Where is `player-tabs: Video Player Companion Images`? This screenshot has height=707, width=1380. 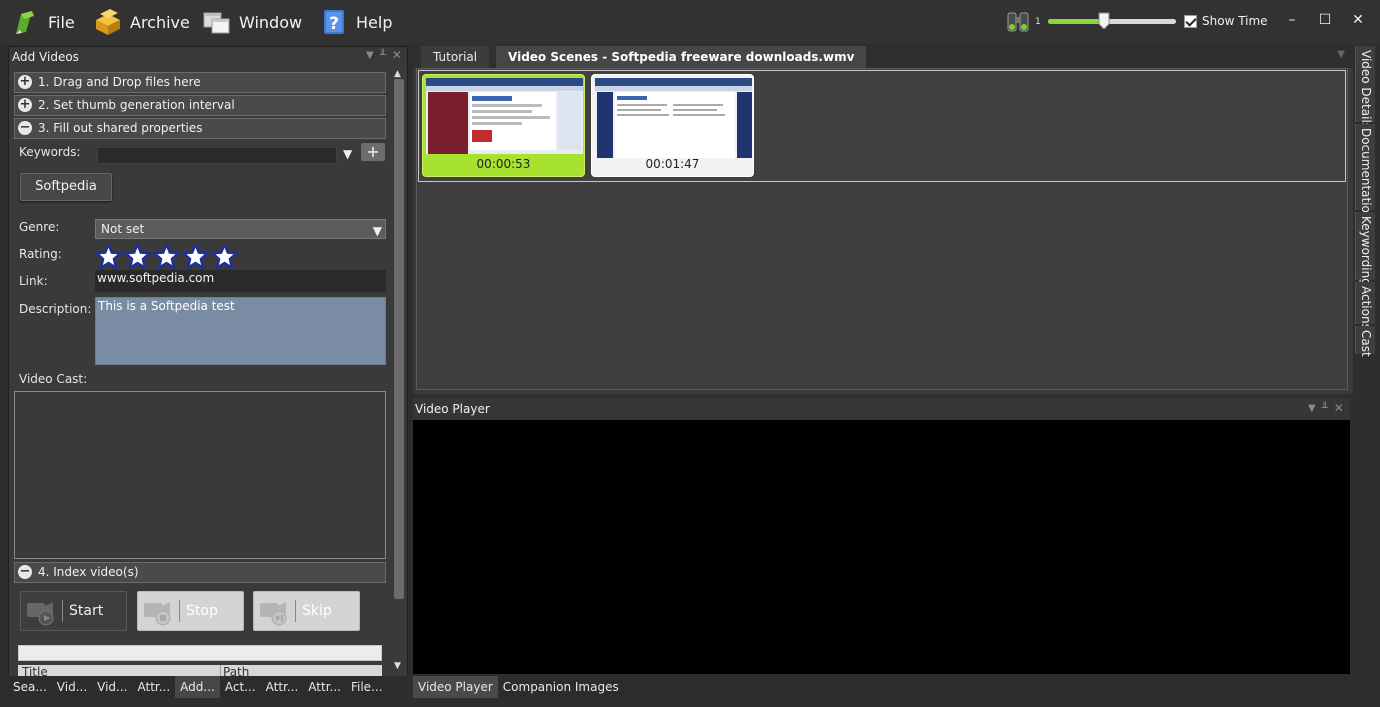 player-tabs: Video Player Companion Images is located at coordinates (518, 687).